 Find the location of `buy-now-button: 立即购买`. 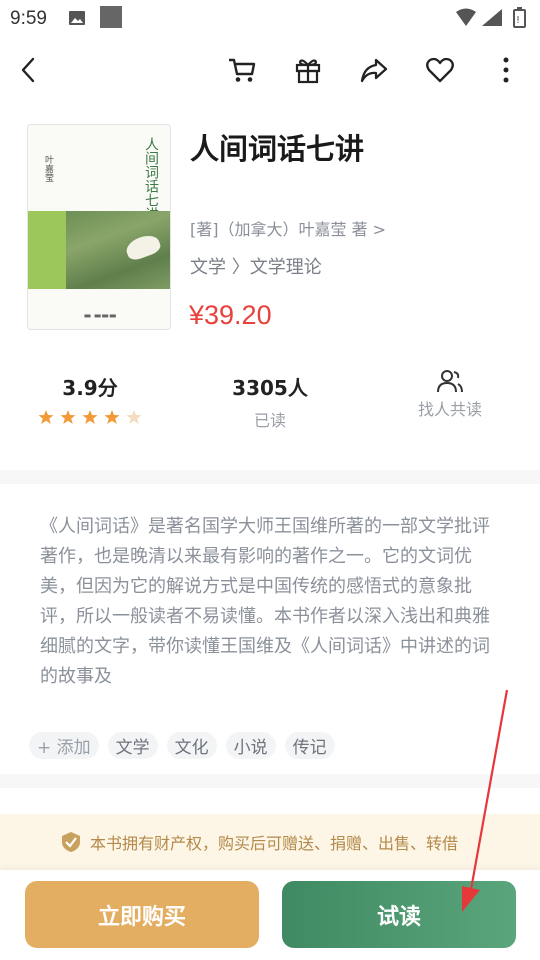

buy-now-button: 立即购买 is located at coordinates (142, 914).